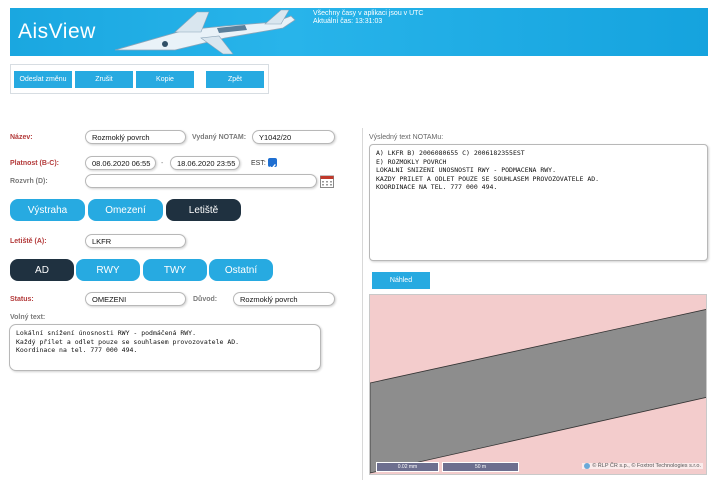 Image resolution: width=720 pixels, height=493 pixels. I want to click on validity-label: Platnost (B-C):, so click(34, 163).